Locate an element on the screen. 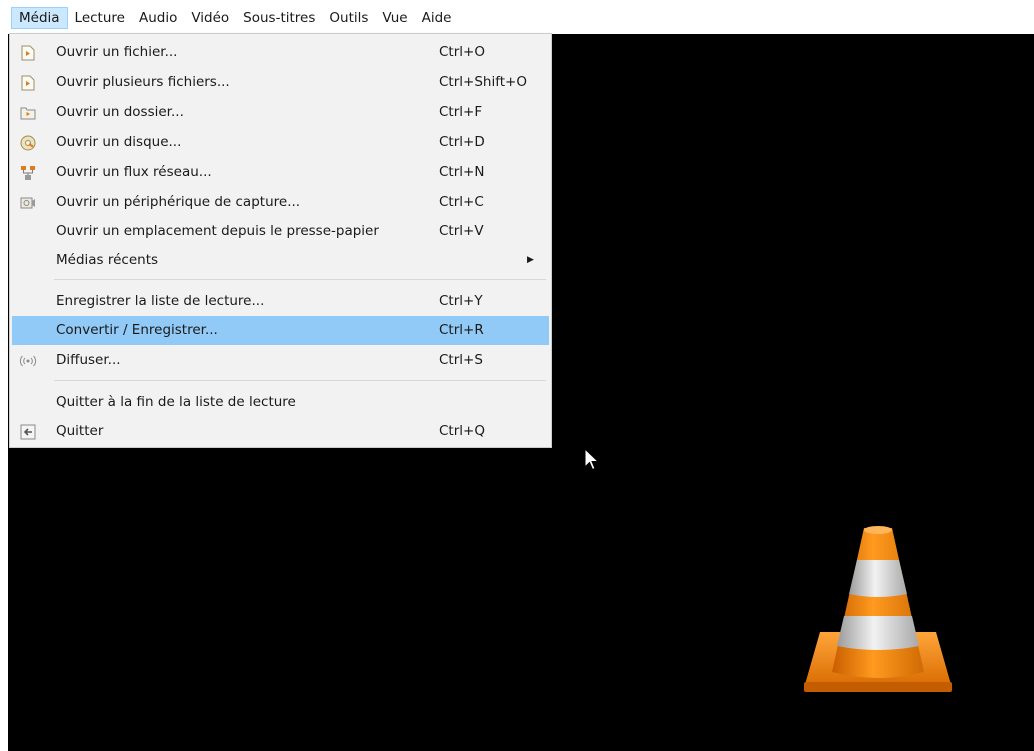 This screenshot has width=1034, height=751. capture-device-icon is located at coordinates (28, 203).